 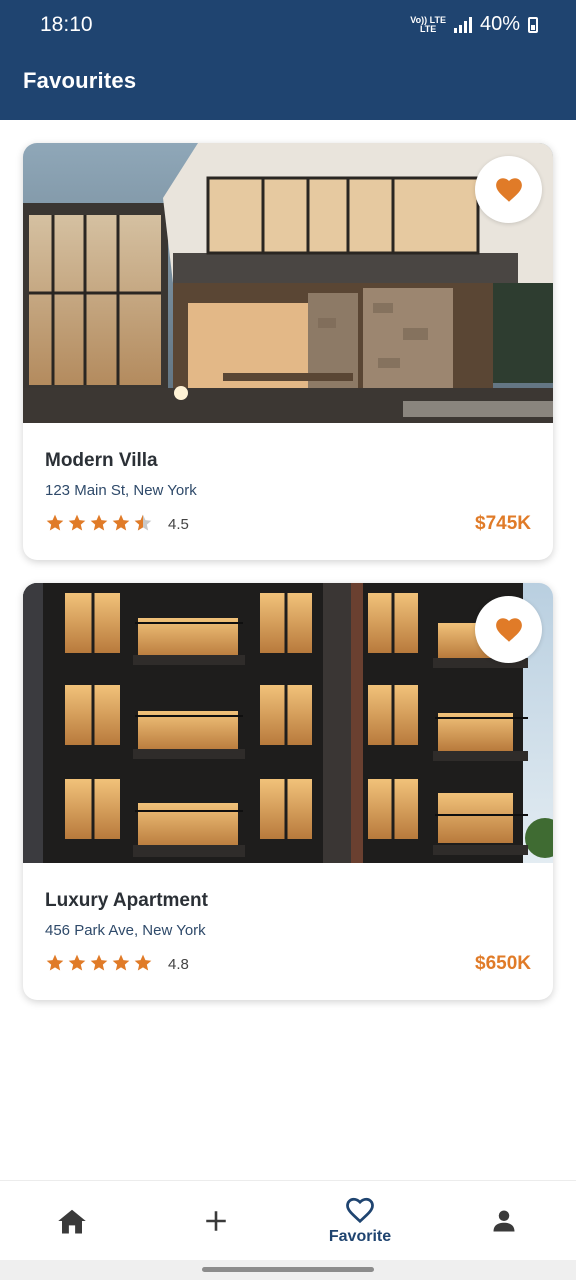 What do you see at coordinates (533, 24) in the screenshot?
I see `battery-icon` at bounding box center [533, 24].